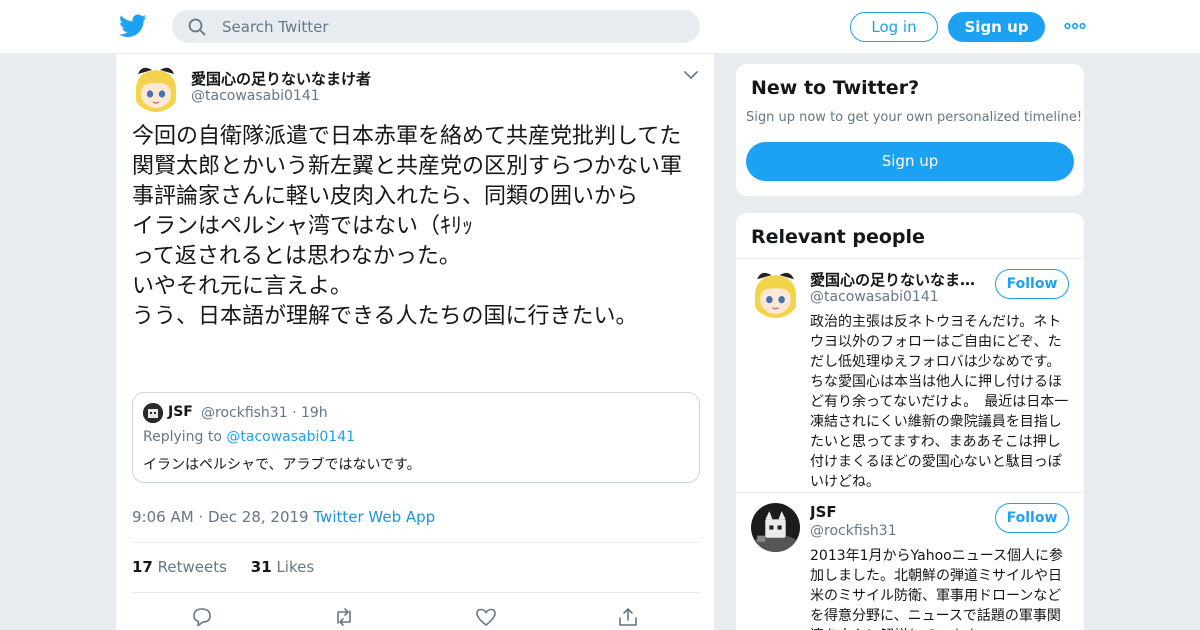 Image resolution: width=1200 pixels, height=630 pixels. Describe the element at coordinates (202, 617) in the screenshot. I see `reply-icon` at that location.